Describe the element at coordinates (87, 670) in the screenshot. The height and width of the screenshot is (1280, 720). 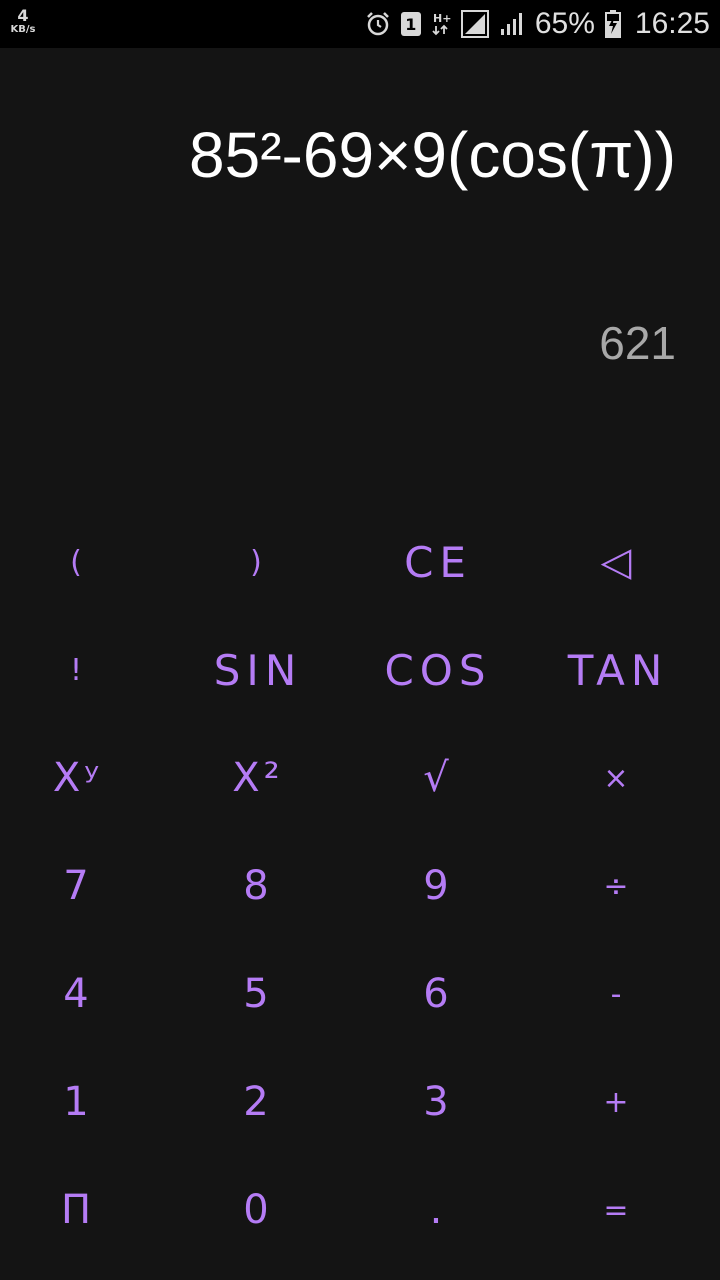
I see `factorial-button: !` at that location.